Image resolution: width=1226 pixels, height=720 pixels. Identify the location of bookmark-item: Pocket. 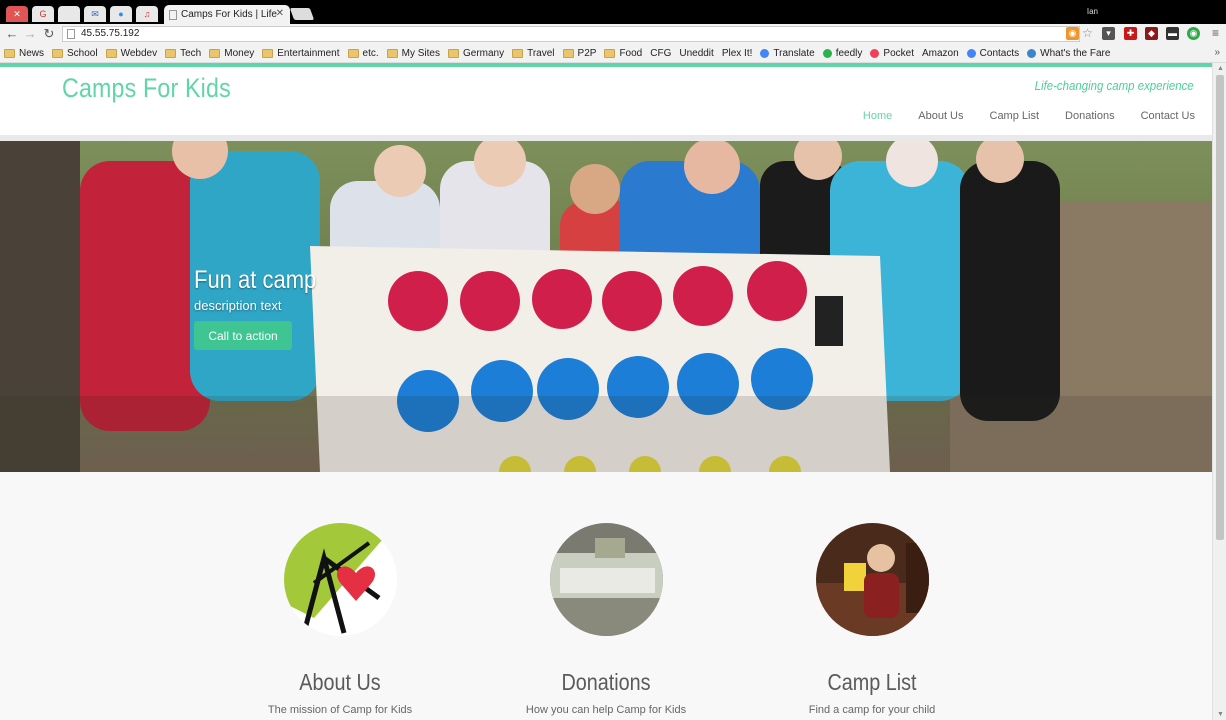
(892, 53).